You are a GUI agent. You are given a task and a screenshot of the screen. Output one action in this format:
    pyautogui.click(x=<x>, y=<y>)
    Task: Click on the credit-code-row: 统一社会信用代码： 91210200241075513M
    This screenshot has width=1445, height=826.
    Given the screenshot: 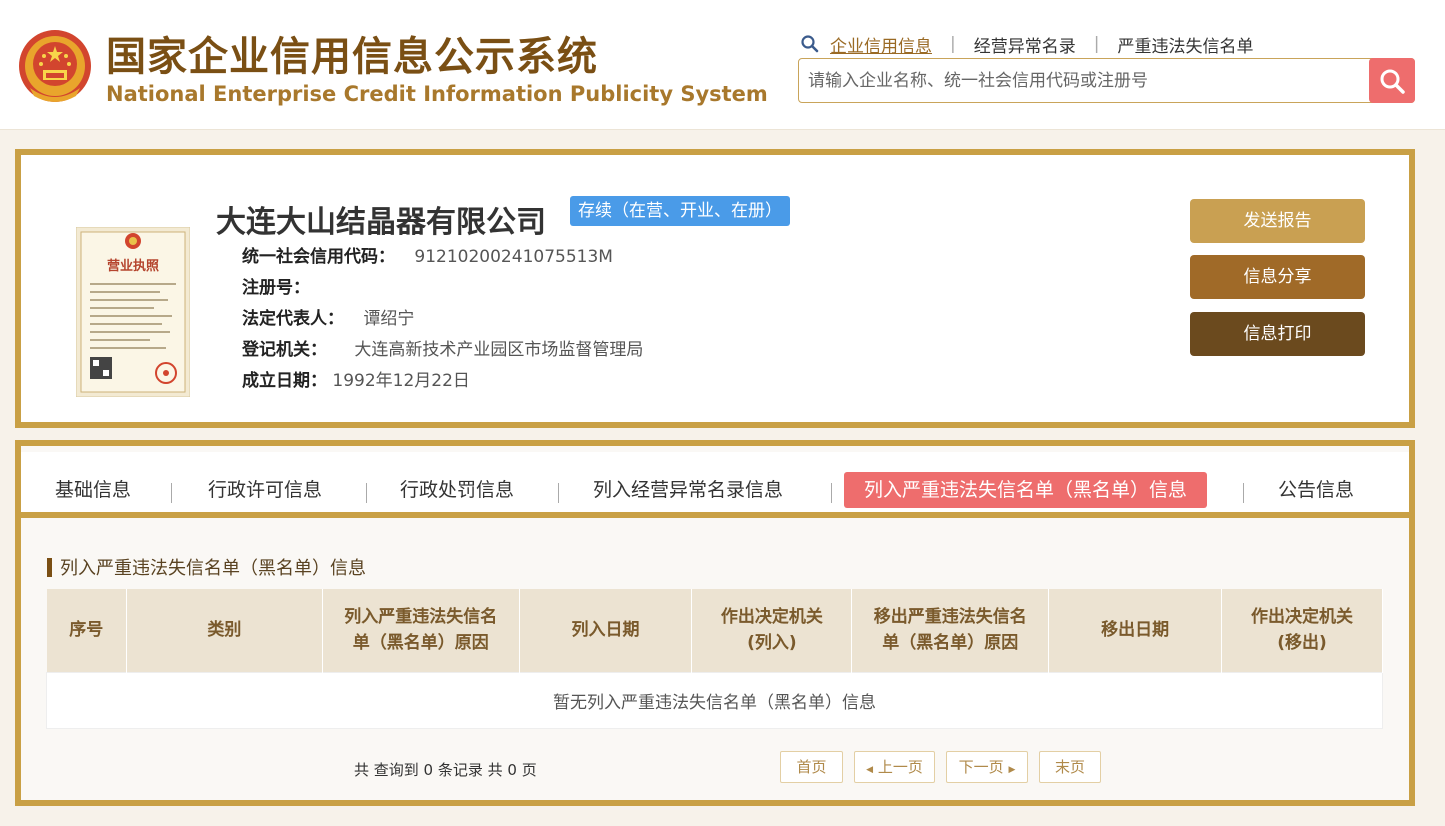 What is the action you would take?
    pyautogui.click(x=427, y=254)
    